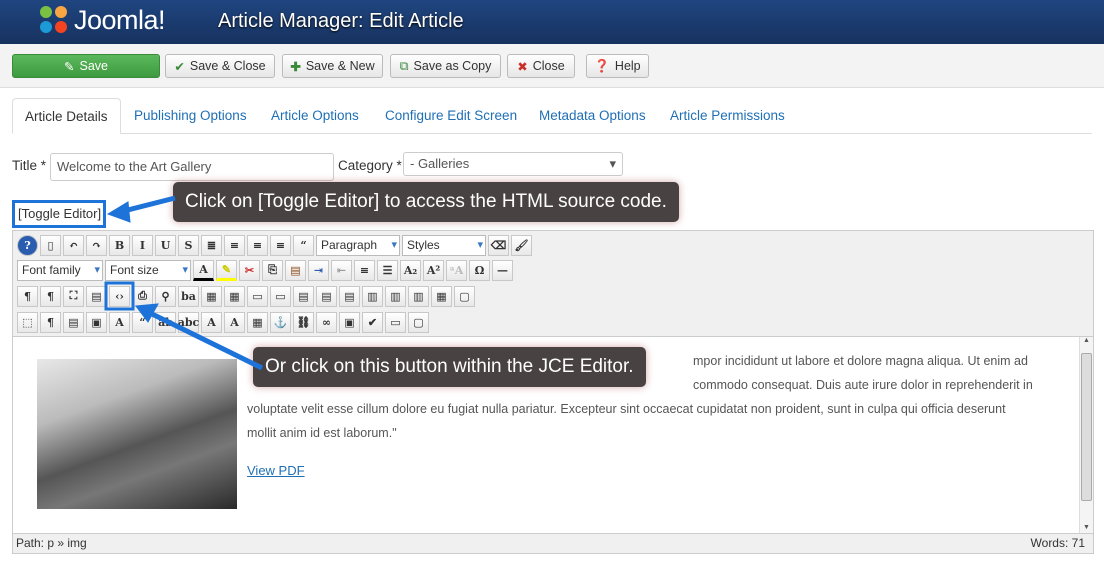  I want to click on new-document-icon: ▯, so click(50, 245).